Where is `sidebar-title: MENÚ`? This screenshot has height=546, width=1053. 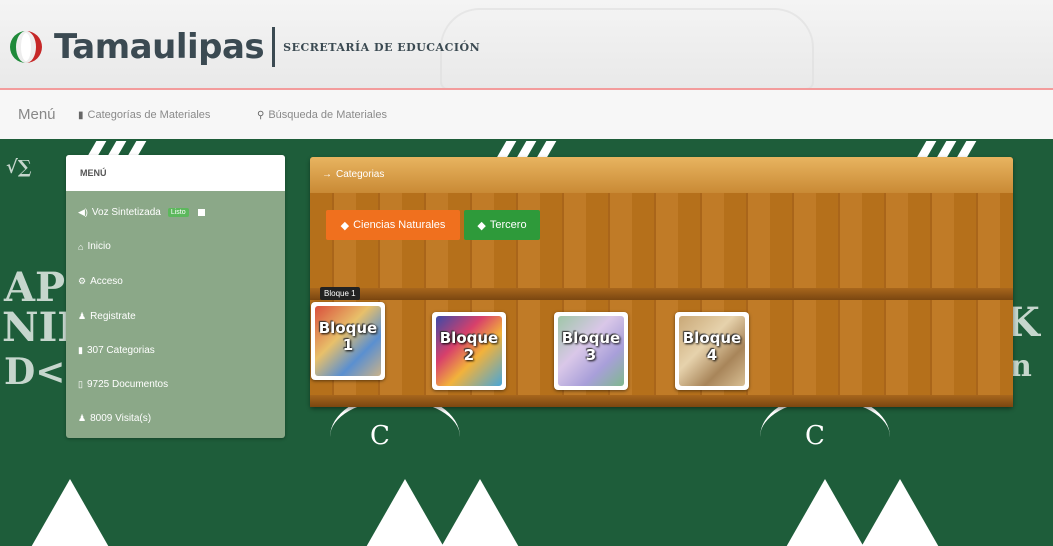
sidebar-title: MENÚ is located at coordinates (93, 173).